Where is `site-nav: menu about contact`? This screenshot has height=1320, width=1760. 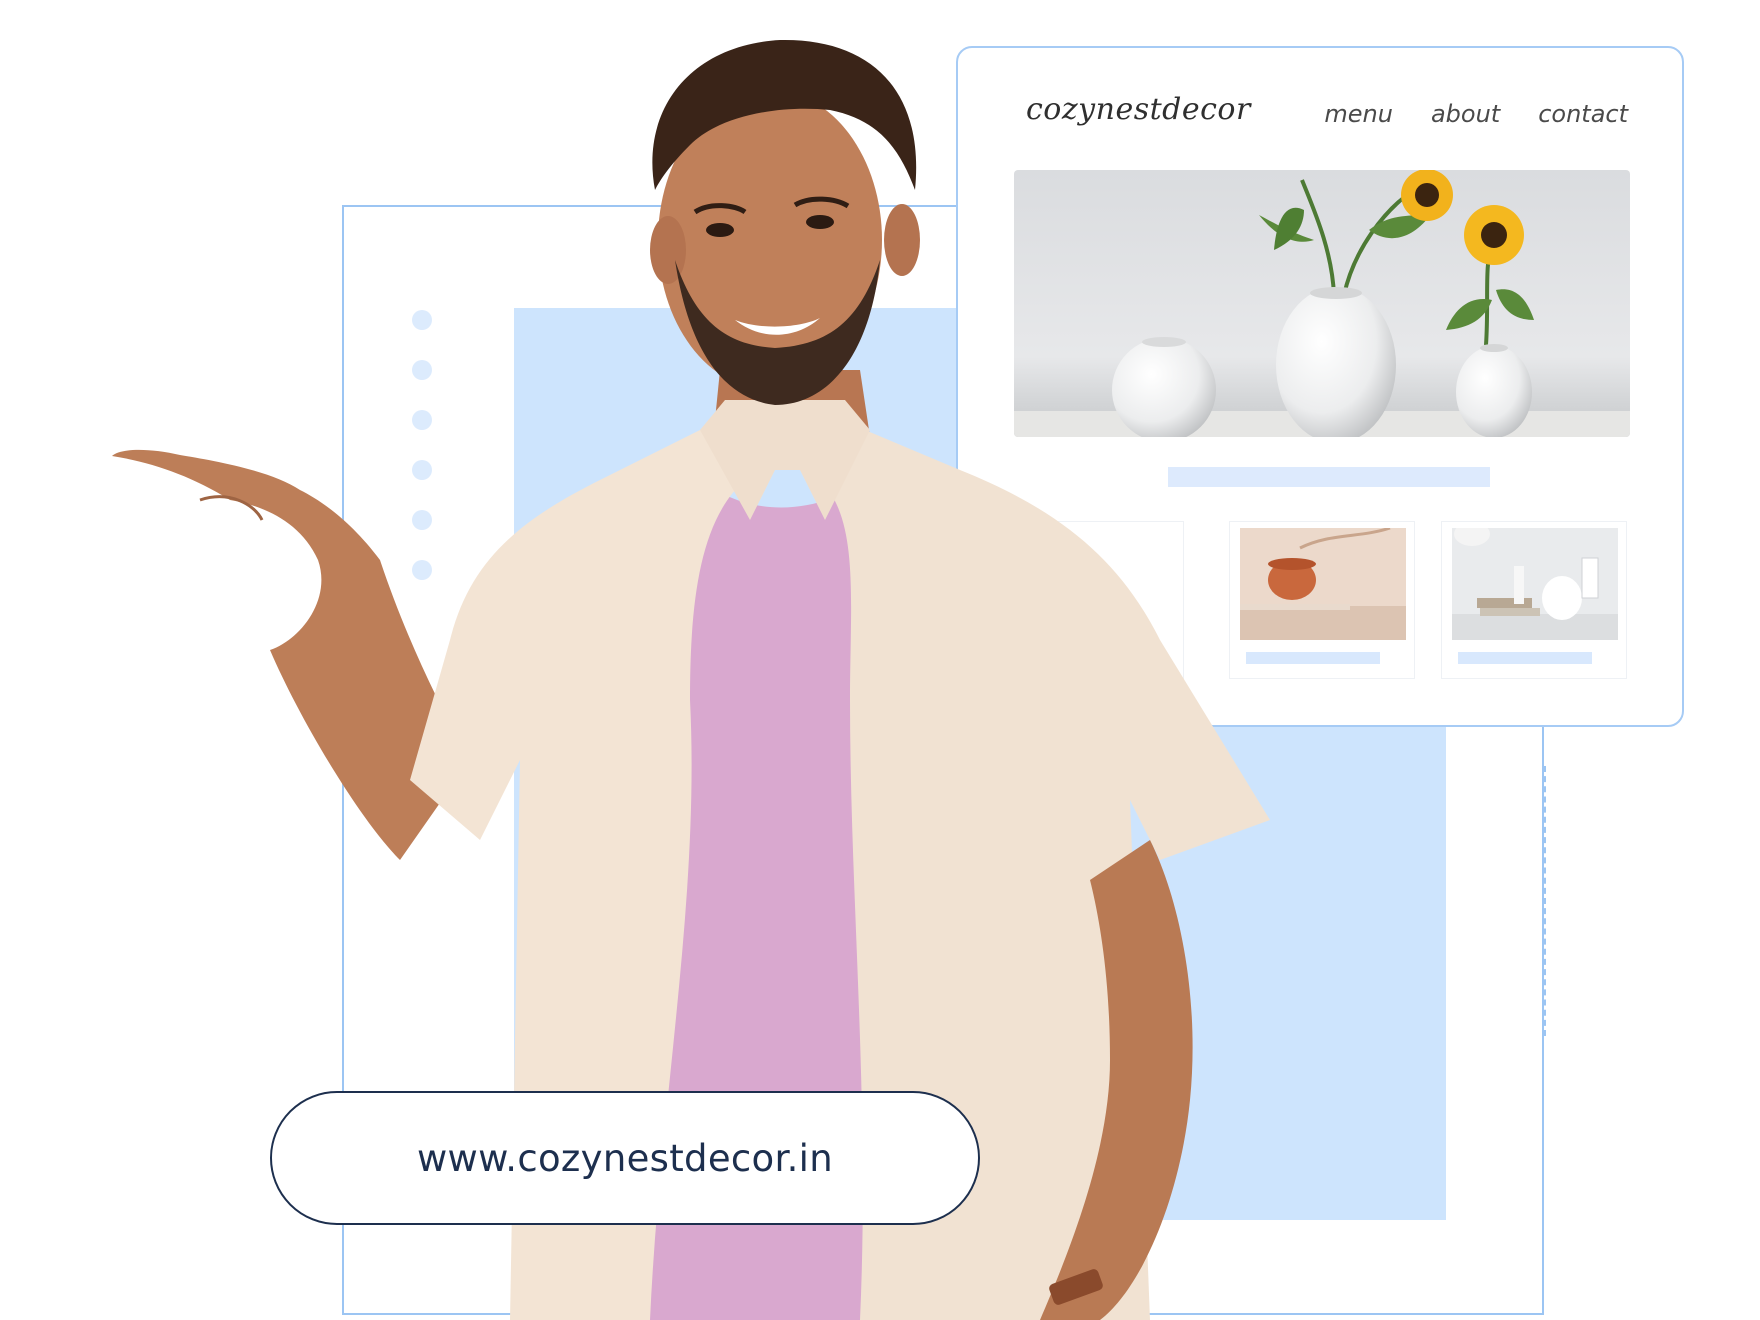 site-nav: menu about contact is located at coordinates (1476, 114).